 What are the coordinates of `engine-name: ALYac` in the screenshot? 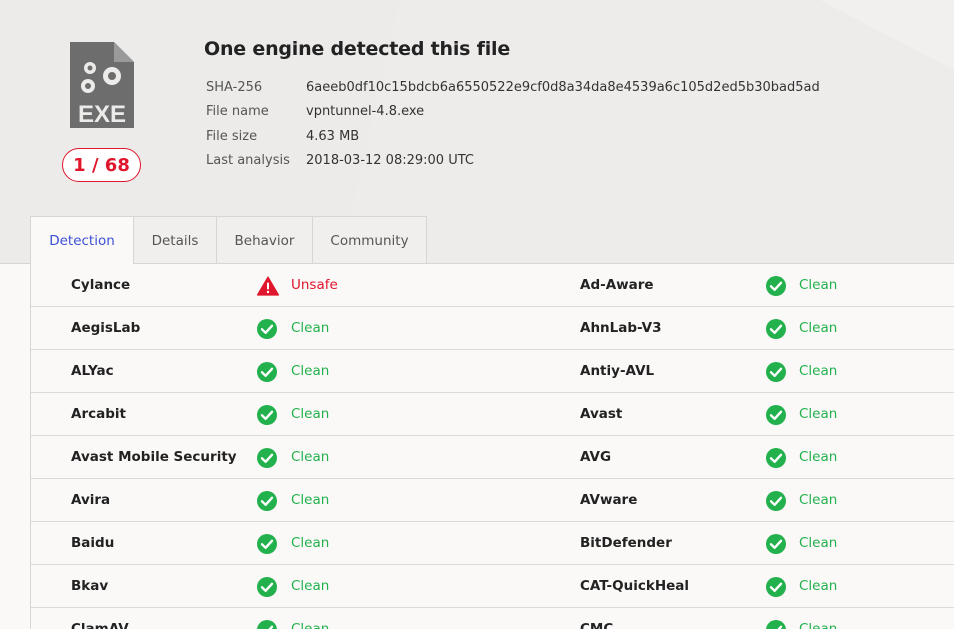 It's located at (92, 371).